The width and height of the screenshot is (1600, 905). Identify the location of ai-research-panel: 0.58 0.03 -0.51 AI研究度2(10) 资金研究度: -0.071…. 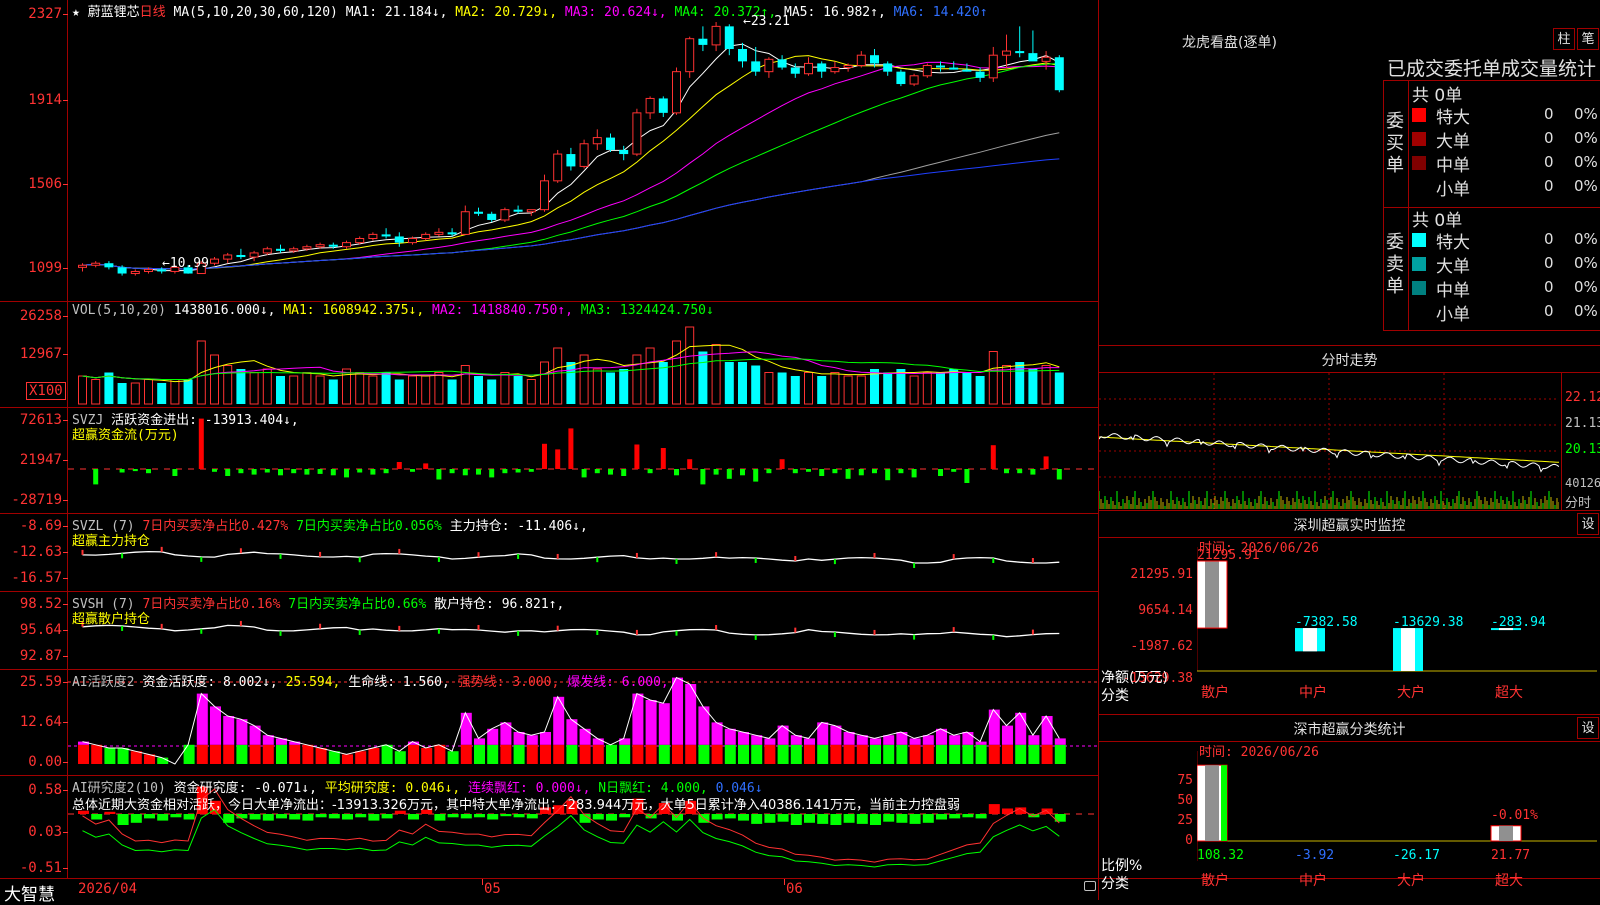
(549, 827).